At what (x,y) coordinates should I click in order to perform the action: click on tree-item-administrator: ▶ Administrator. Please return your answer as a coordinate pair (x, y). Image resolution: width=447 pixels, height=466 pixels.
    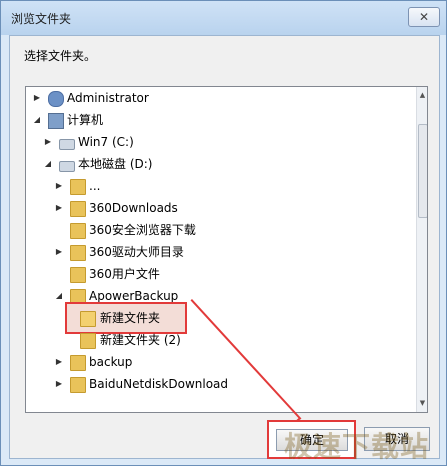
    Looking at the image, I should click on (221, 98).